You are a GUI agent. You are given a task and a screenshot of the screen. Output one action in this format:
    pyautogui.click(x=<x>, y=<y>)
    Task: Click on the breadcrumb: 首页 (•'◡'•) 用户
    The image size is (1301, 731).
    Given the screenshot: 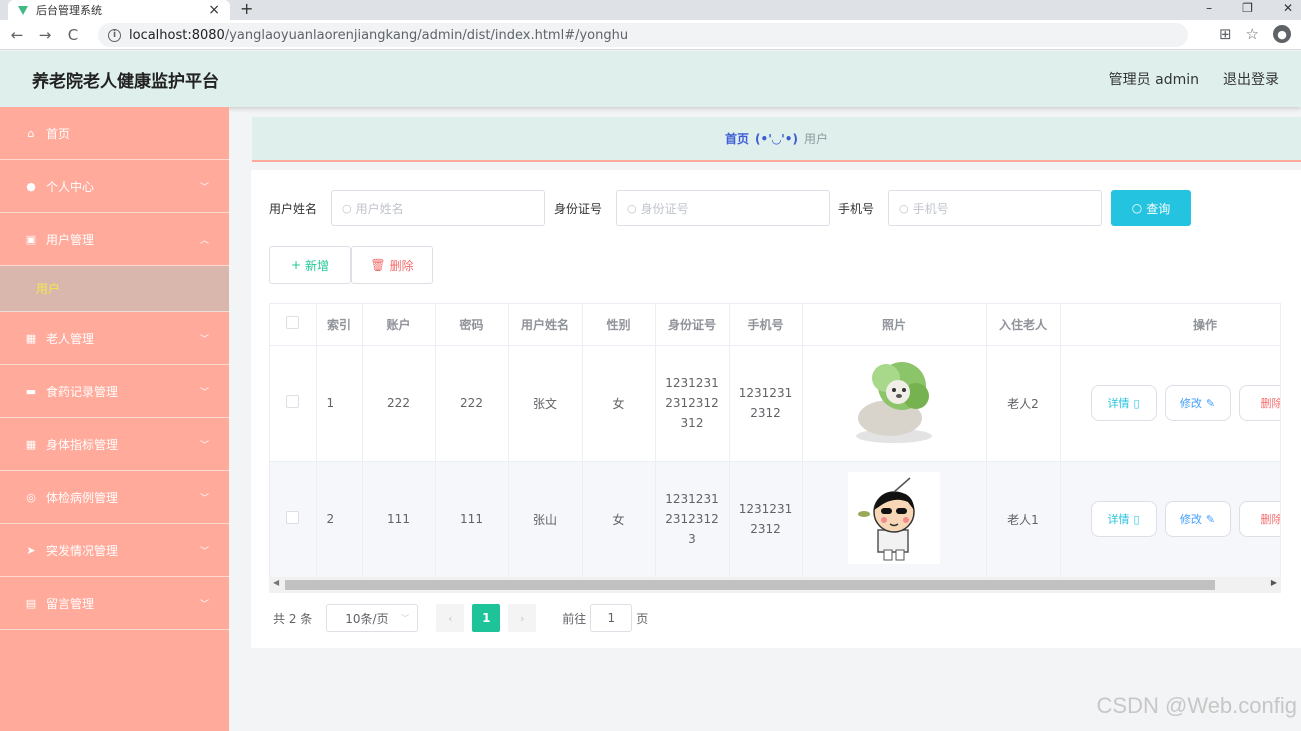 What is the action you would take?
    pyautogui.click(x=776, y=139)
    